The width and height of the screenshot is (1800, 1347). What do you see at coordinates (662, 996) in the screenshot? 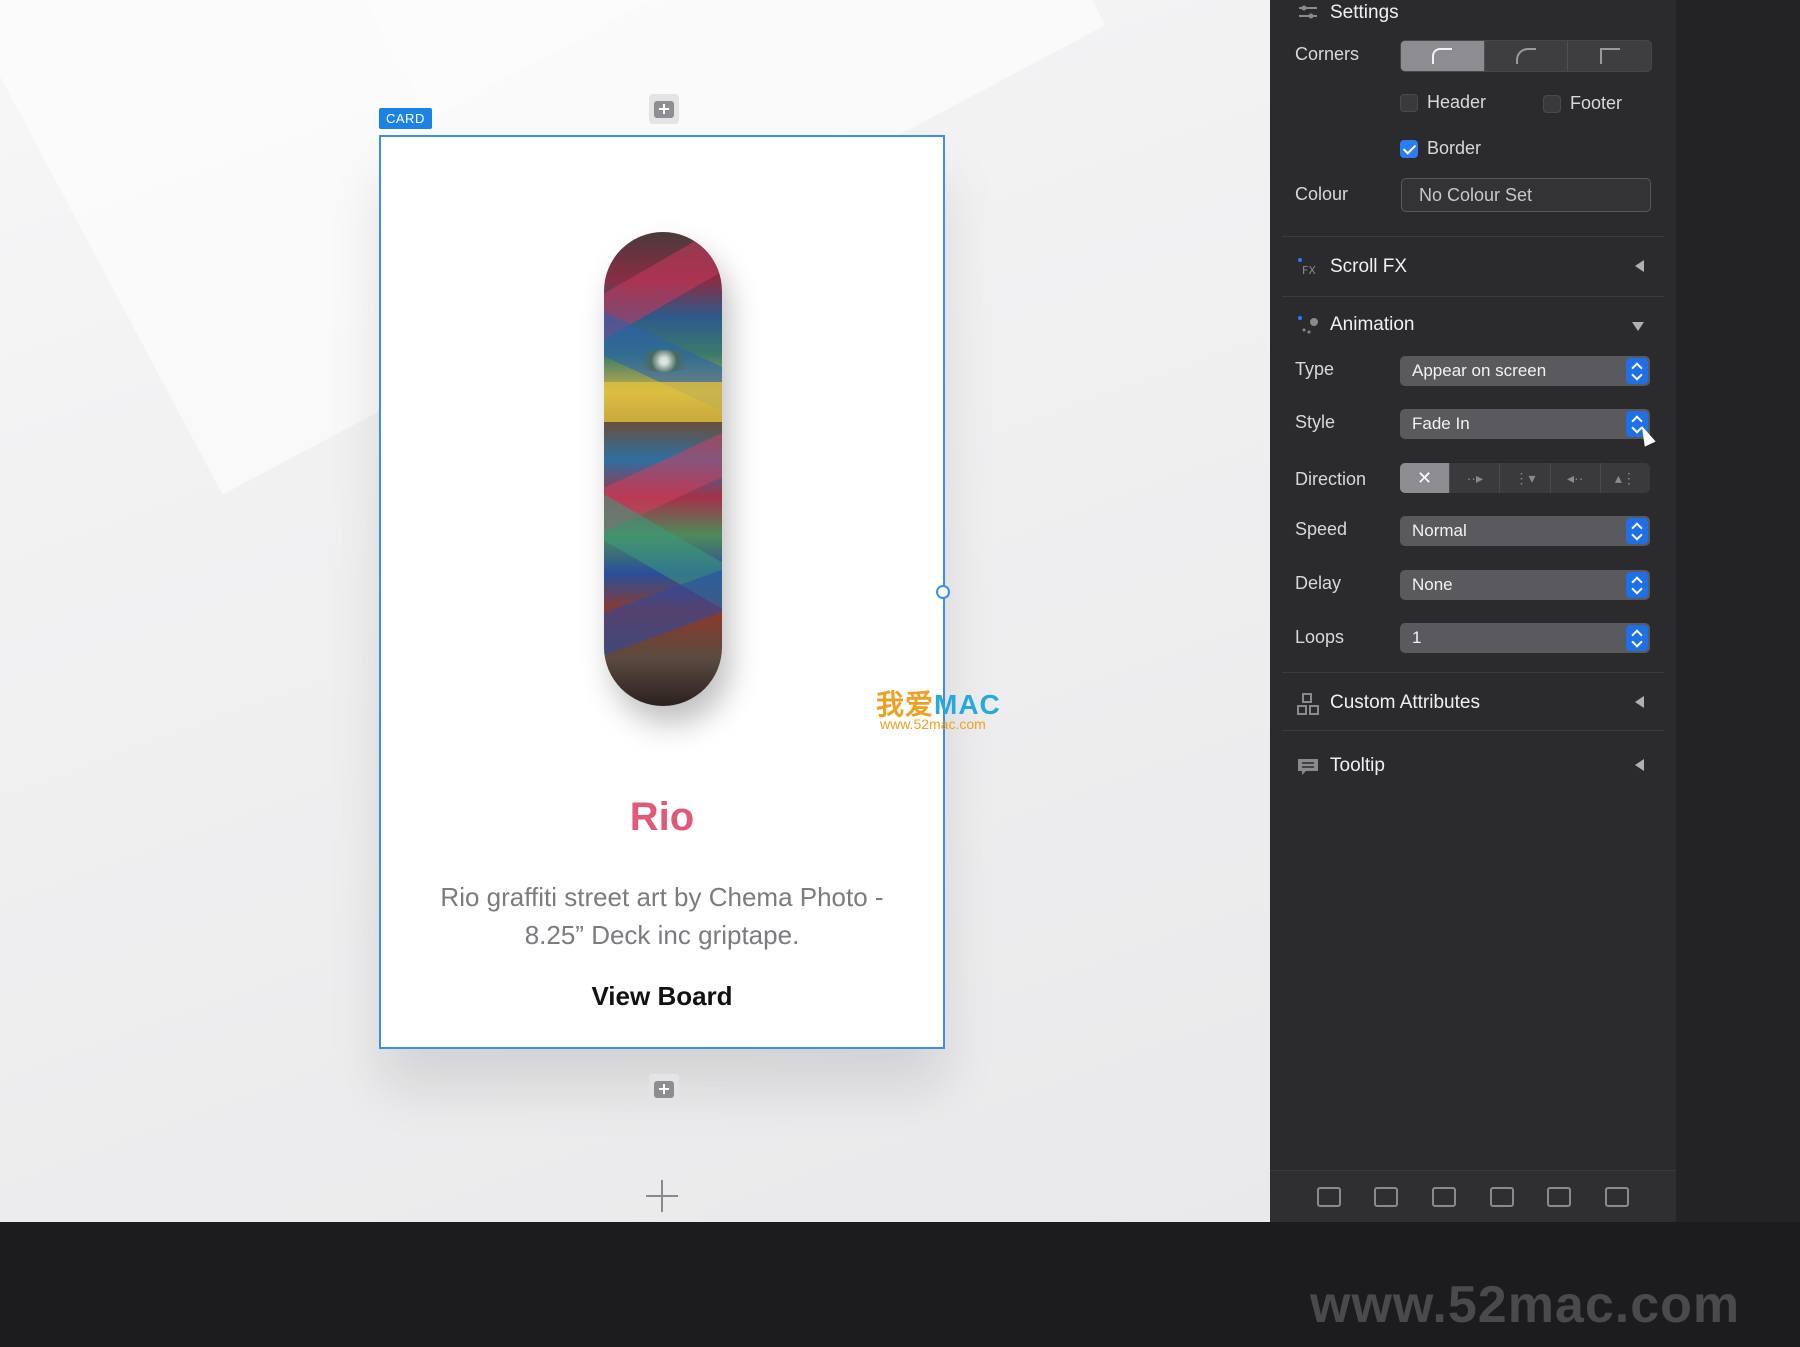
I see `view-board-link: View Board` at bounding box center [662, 996].